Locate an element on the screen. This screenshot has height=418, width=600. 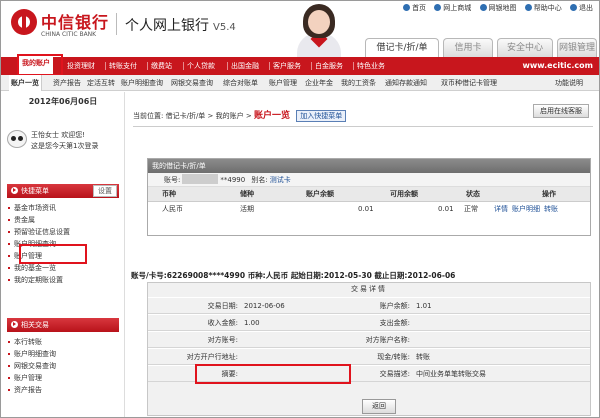
nav-my-account: 我的账户 is located at coordinates (36, 64).